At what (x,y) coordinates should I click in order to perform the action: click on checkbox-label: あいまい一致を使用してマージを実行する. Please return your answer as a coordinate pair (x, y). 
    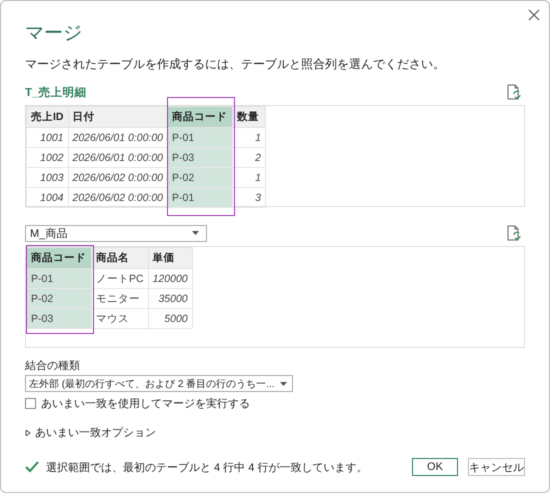
    Looking at the image, I should click on (145, 403).